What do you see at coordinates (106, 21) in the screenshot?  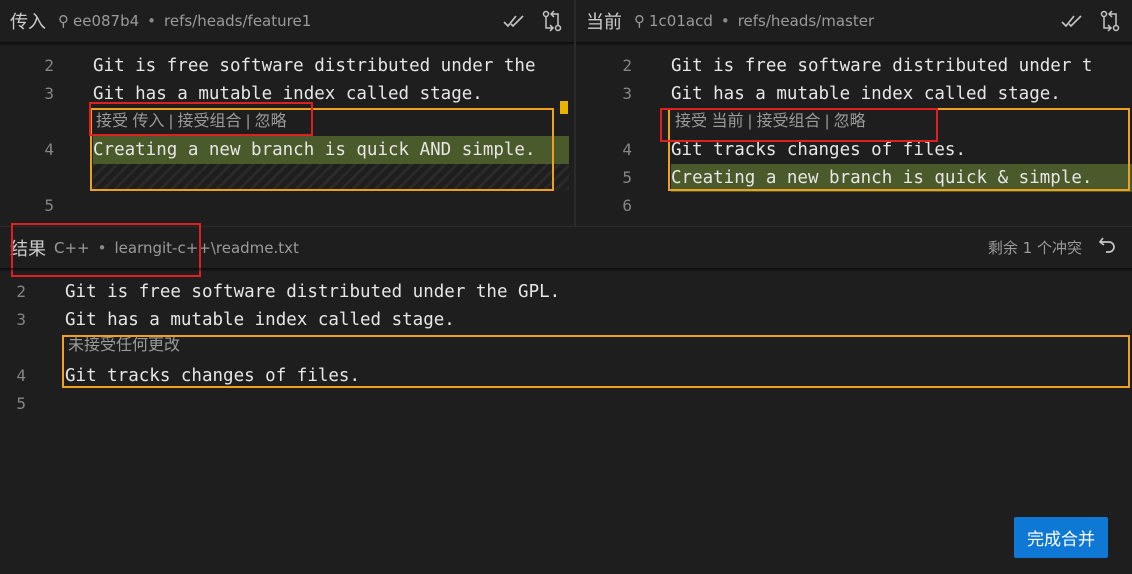 I see `incoming-commit: ee087b4` at bounding box center [106, 21].